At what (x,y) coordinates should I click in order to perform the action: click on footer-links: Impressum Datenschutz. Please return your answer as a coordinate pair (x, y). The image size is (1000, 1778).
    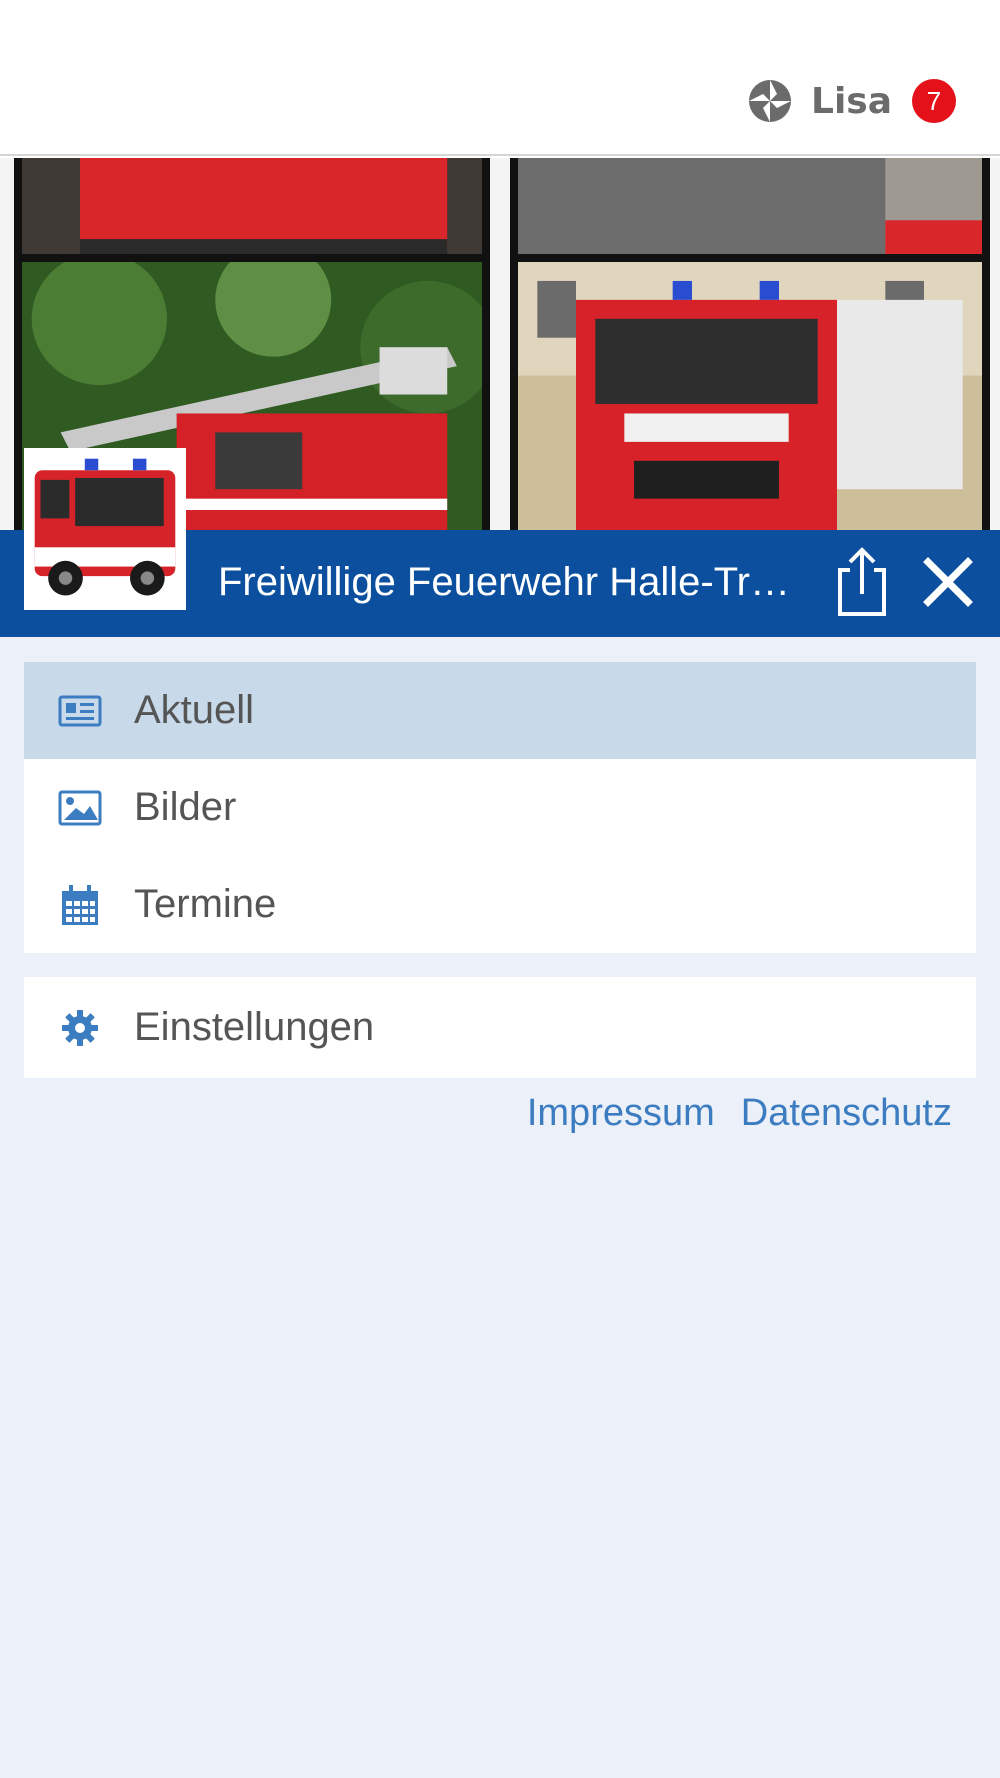
    Looking at the image, I should click on (726, 1113).